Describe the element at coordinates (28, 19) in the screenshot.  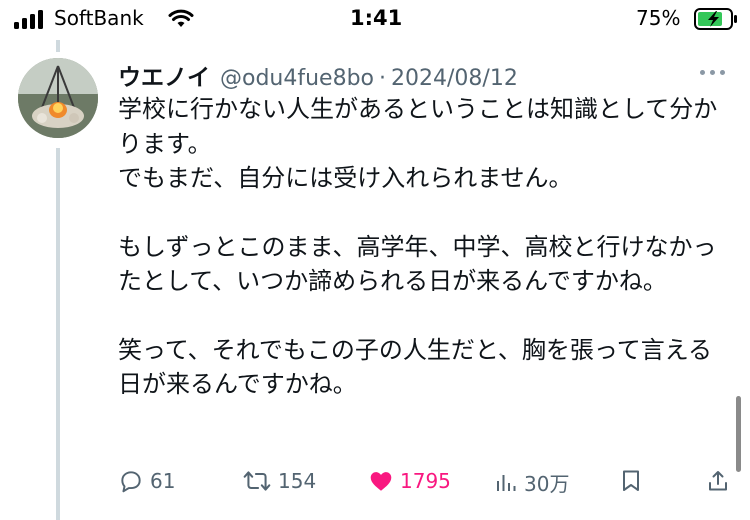
I see `signal-bars-icon` at that location.